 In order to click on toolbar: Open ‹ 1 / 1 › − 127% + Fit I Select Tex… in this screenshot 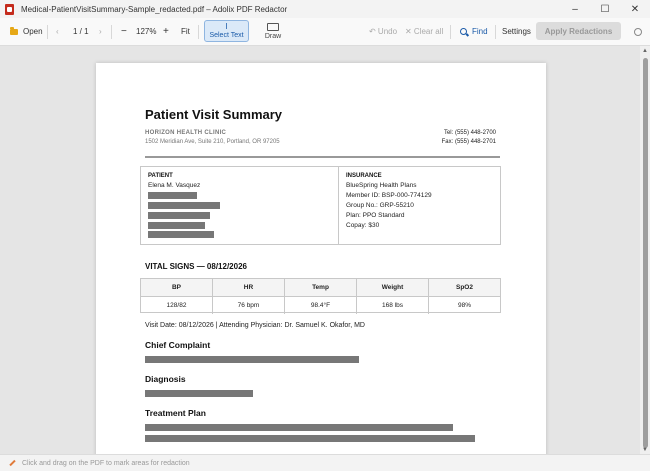, I will do `click(325, 32)`.